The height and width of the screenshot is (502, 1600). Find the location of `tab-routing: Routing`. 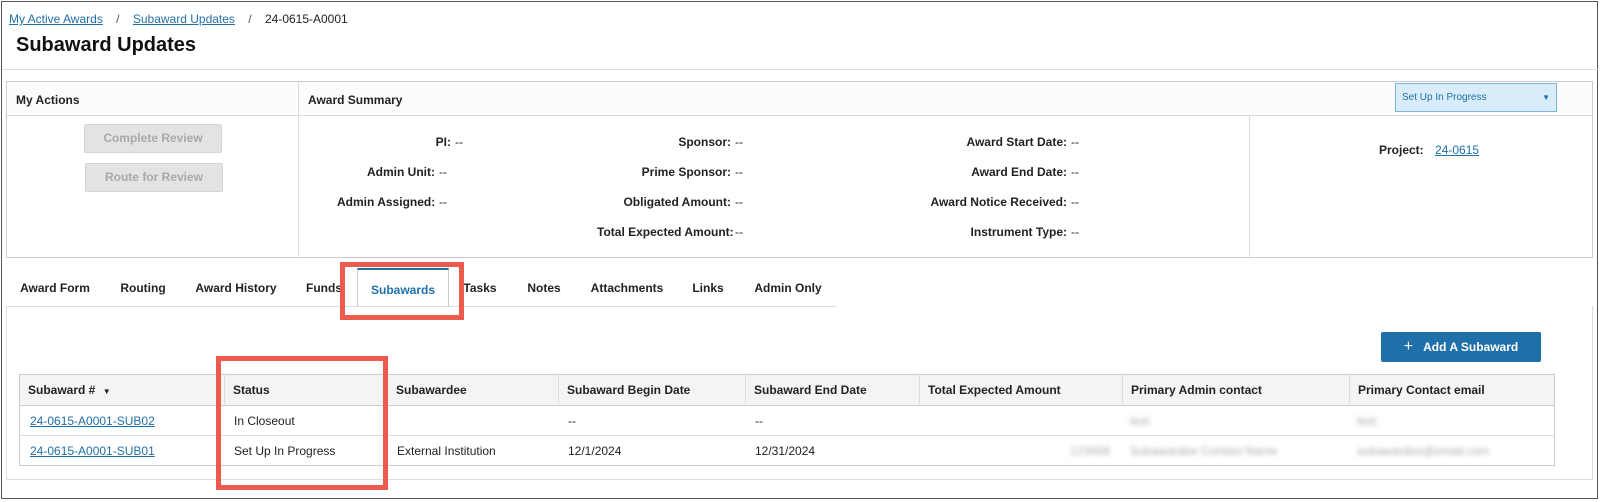

tab-routing: Routing is located at coordinates (143, 287).